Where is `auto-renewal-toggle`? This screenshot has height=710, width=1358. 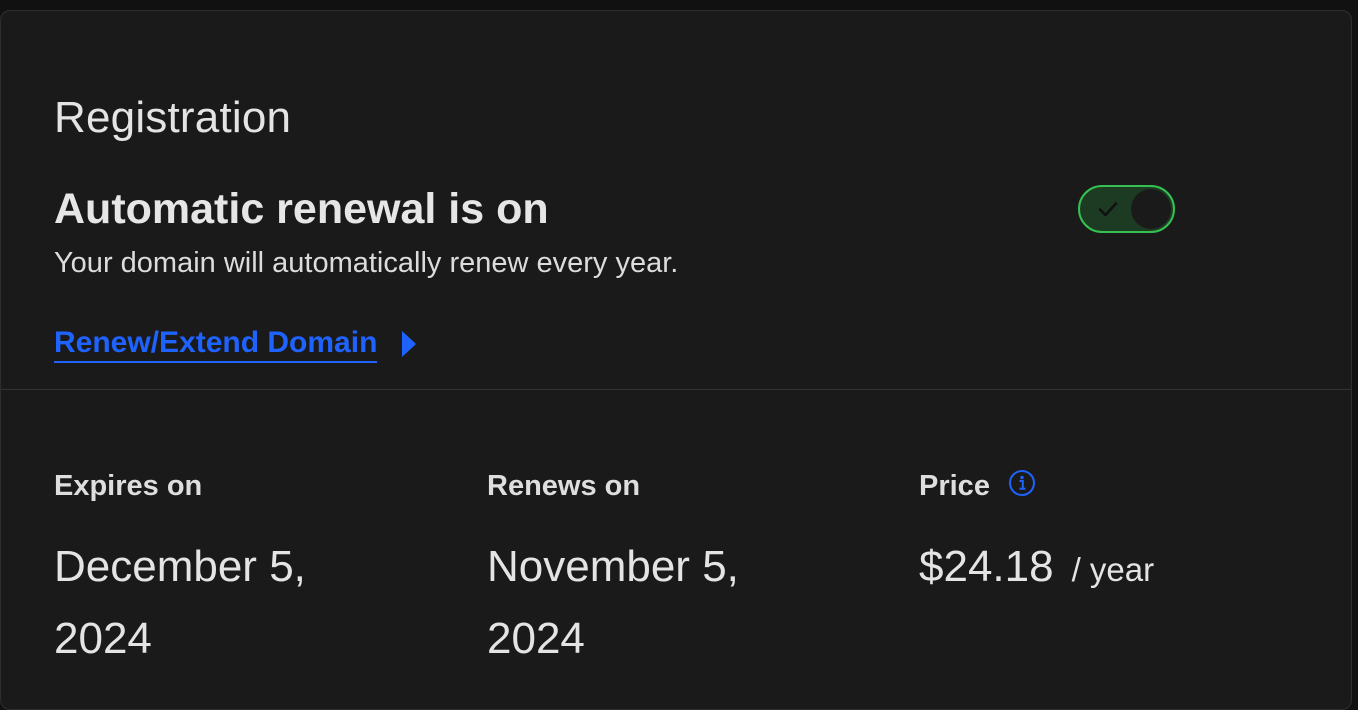
auto-renewal-toggle is located at coordinates (1126, 209).